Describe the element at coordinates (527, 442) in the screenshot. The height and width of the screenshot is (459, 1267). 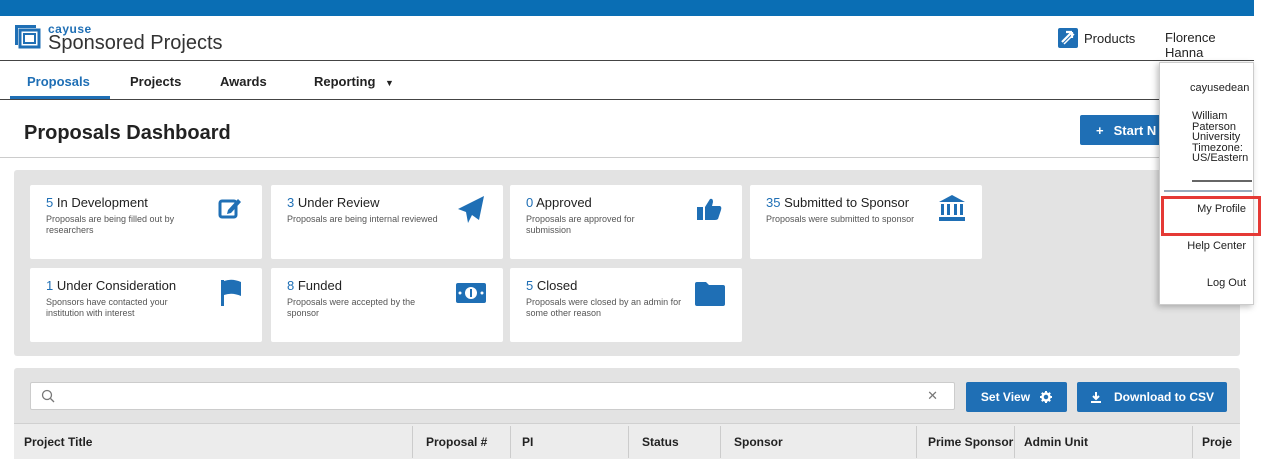
I see `column-header-pi: PI` at that location.